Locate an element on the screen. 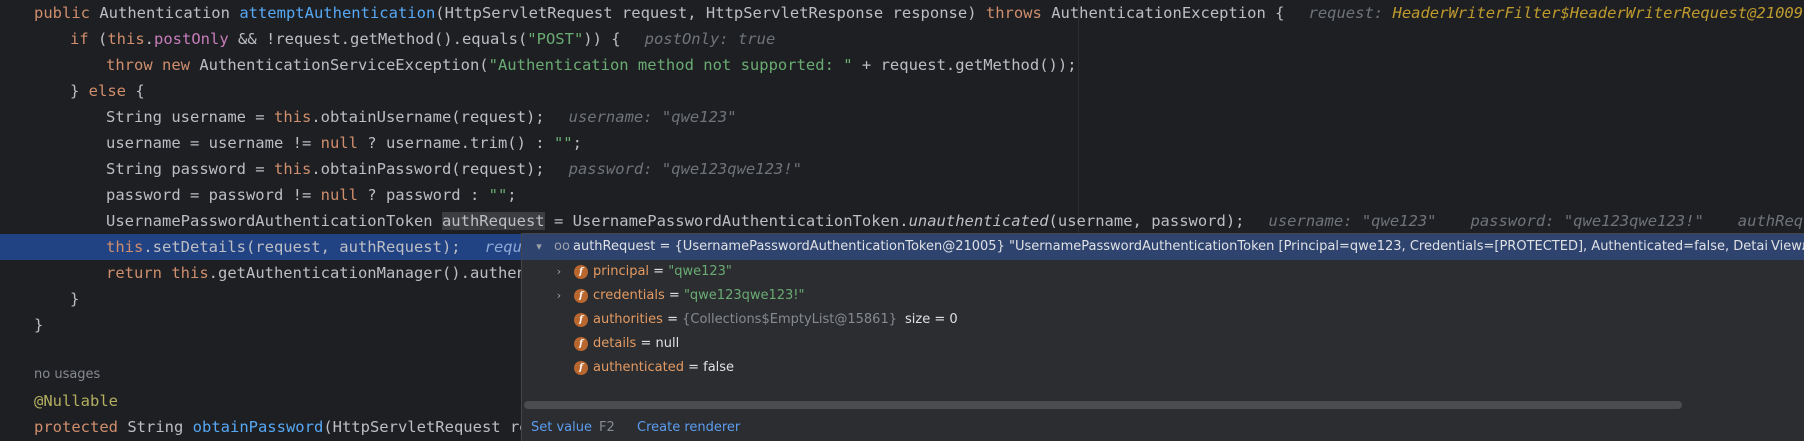 The image size is (1804, 441). chevron-down-icon: ▾ is located at coordinates (539, 247).